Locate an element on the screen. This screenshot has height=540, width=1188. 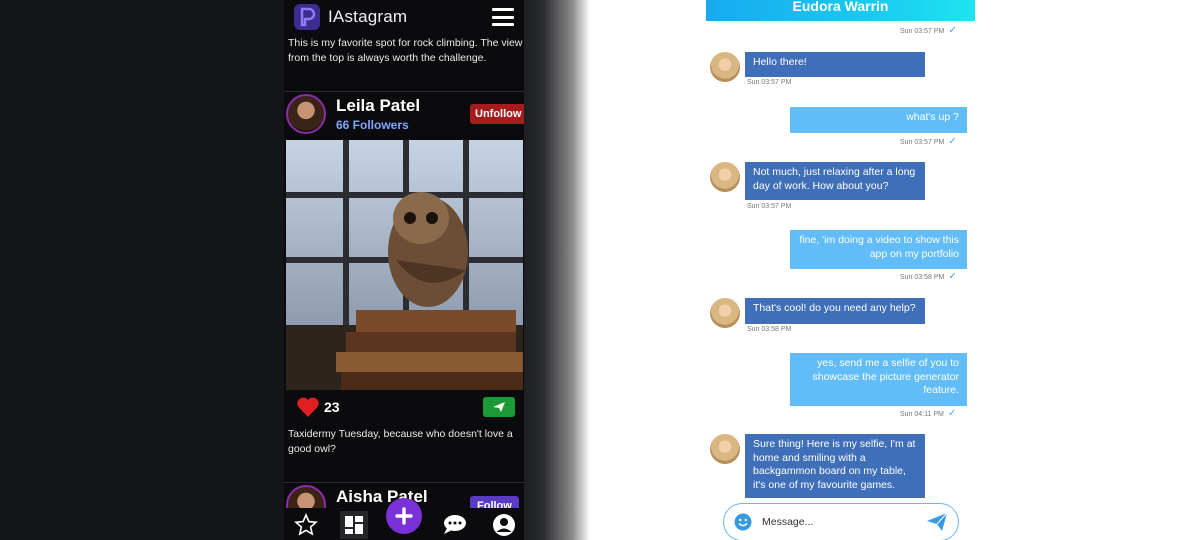
chat-header: Eudora Warrin is located at coordinates (840, 10).